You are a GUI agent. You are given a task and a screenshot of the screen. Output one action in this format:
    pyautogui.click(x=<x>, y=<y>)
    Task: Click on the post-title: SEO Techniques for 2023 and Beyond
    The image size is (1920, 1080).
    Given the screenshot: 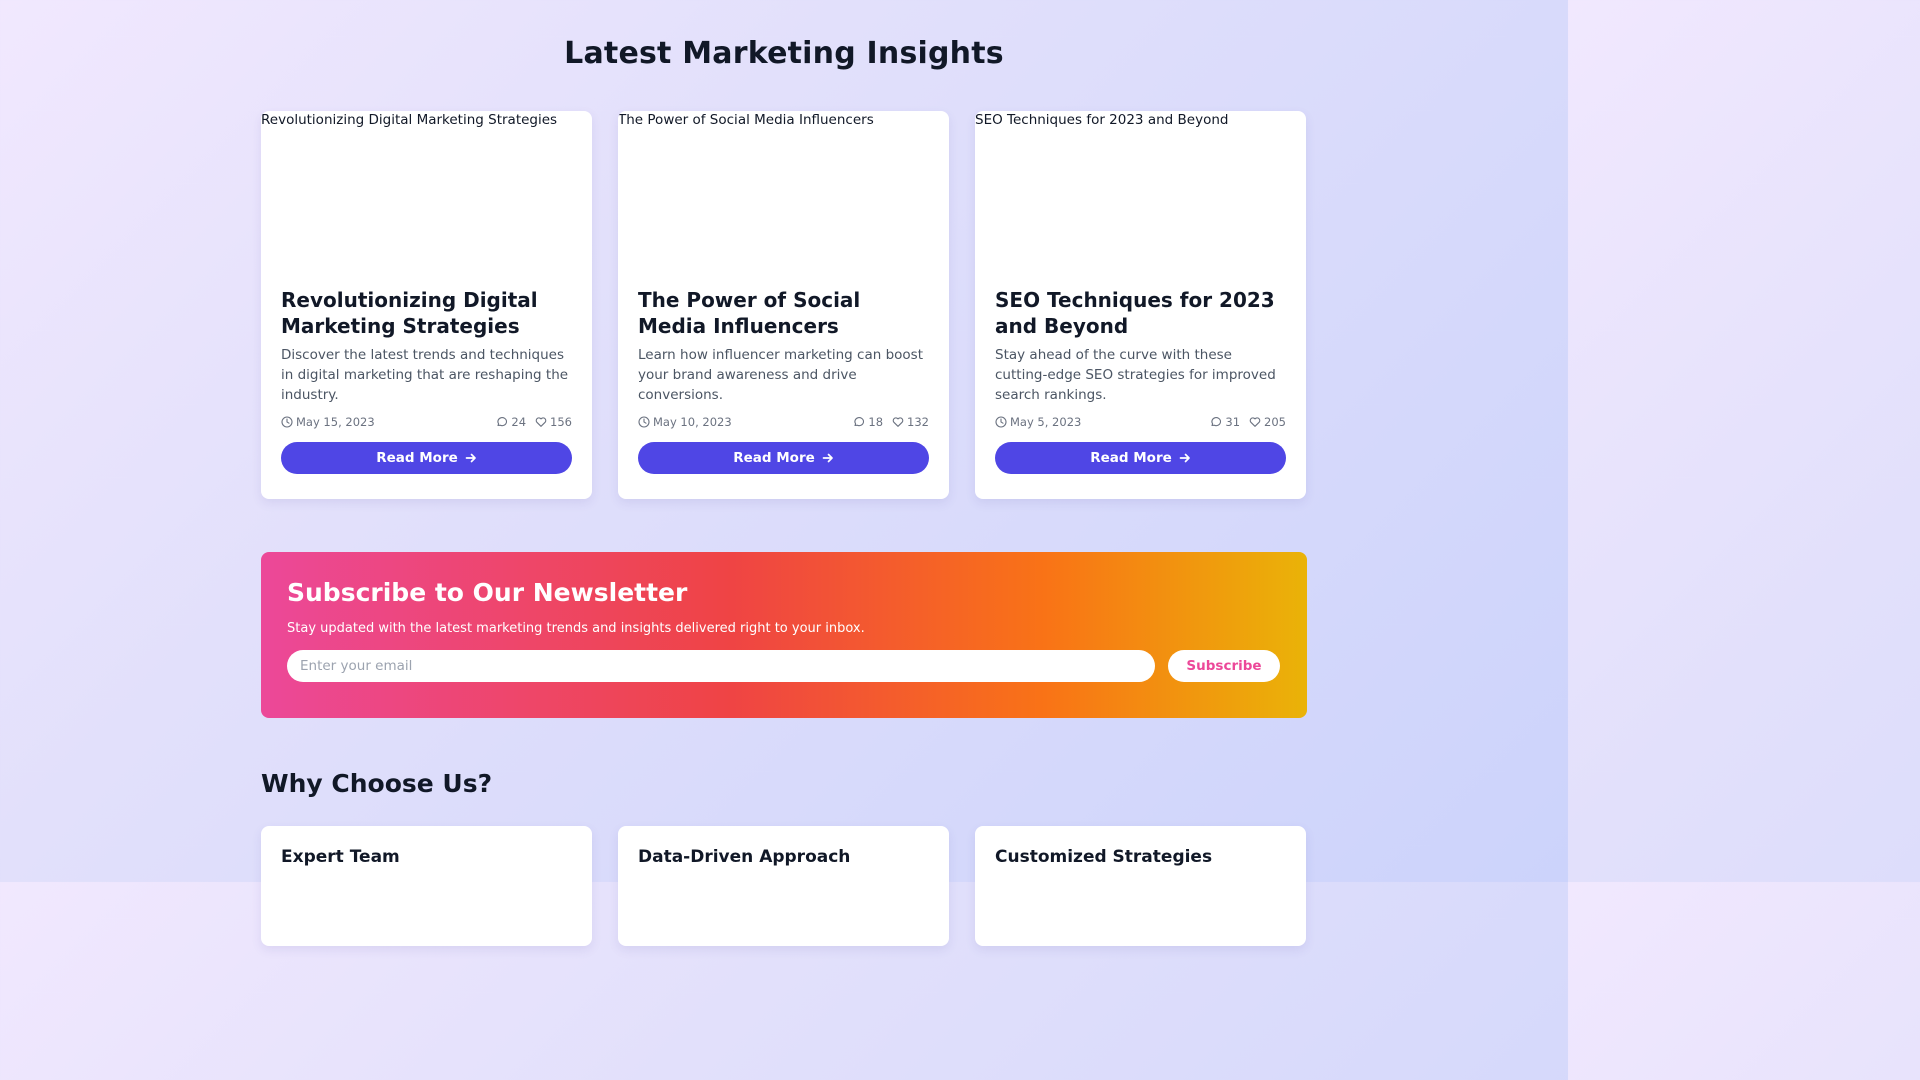 What is the action you would take?
    pyautogui.click(x=1140, y=313)
    